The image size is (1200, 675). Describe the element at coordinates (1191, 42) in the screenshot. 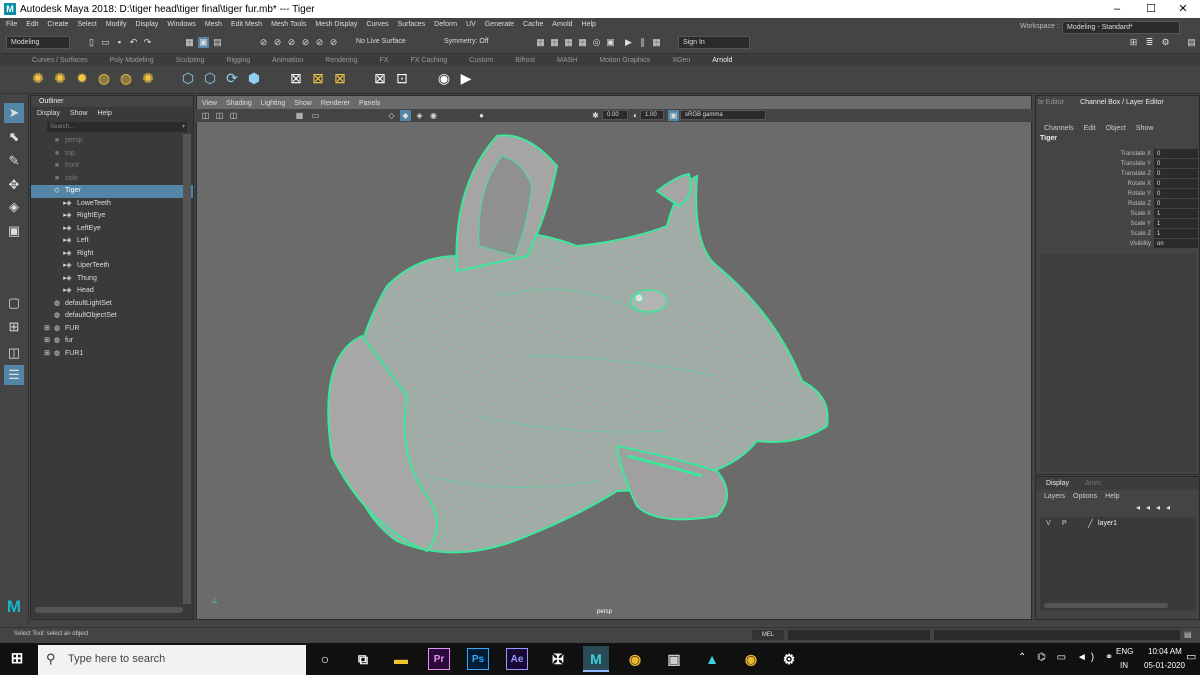

I see `channel-box-icon: ▤` at that location.